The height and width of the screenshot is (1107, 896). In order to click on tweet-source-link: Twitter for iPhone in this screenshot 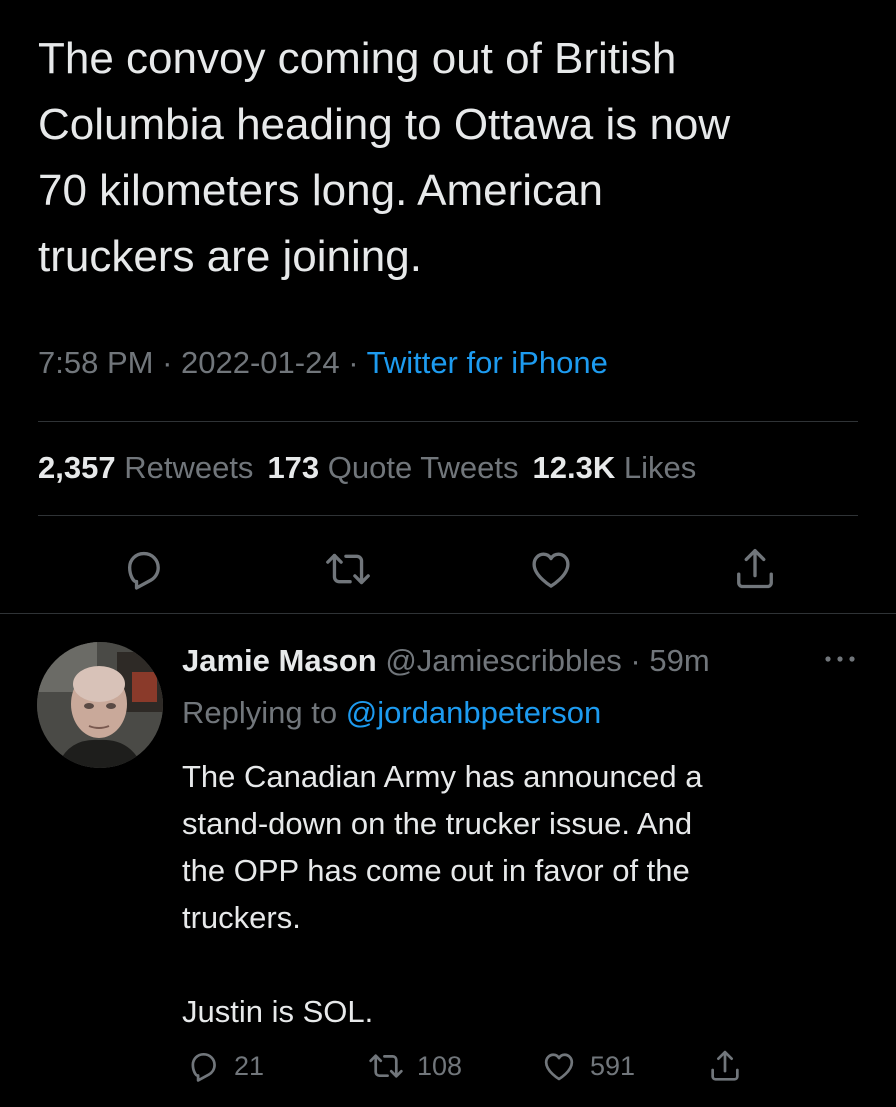, I will do `click(487, 362)`.